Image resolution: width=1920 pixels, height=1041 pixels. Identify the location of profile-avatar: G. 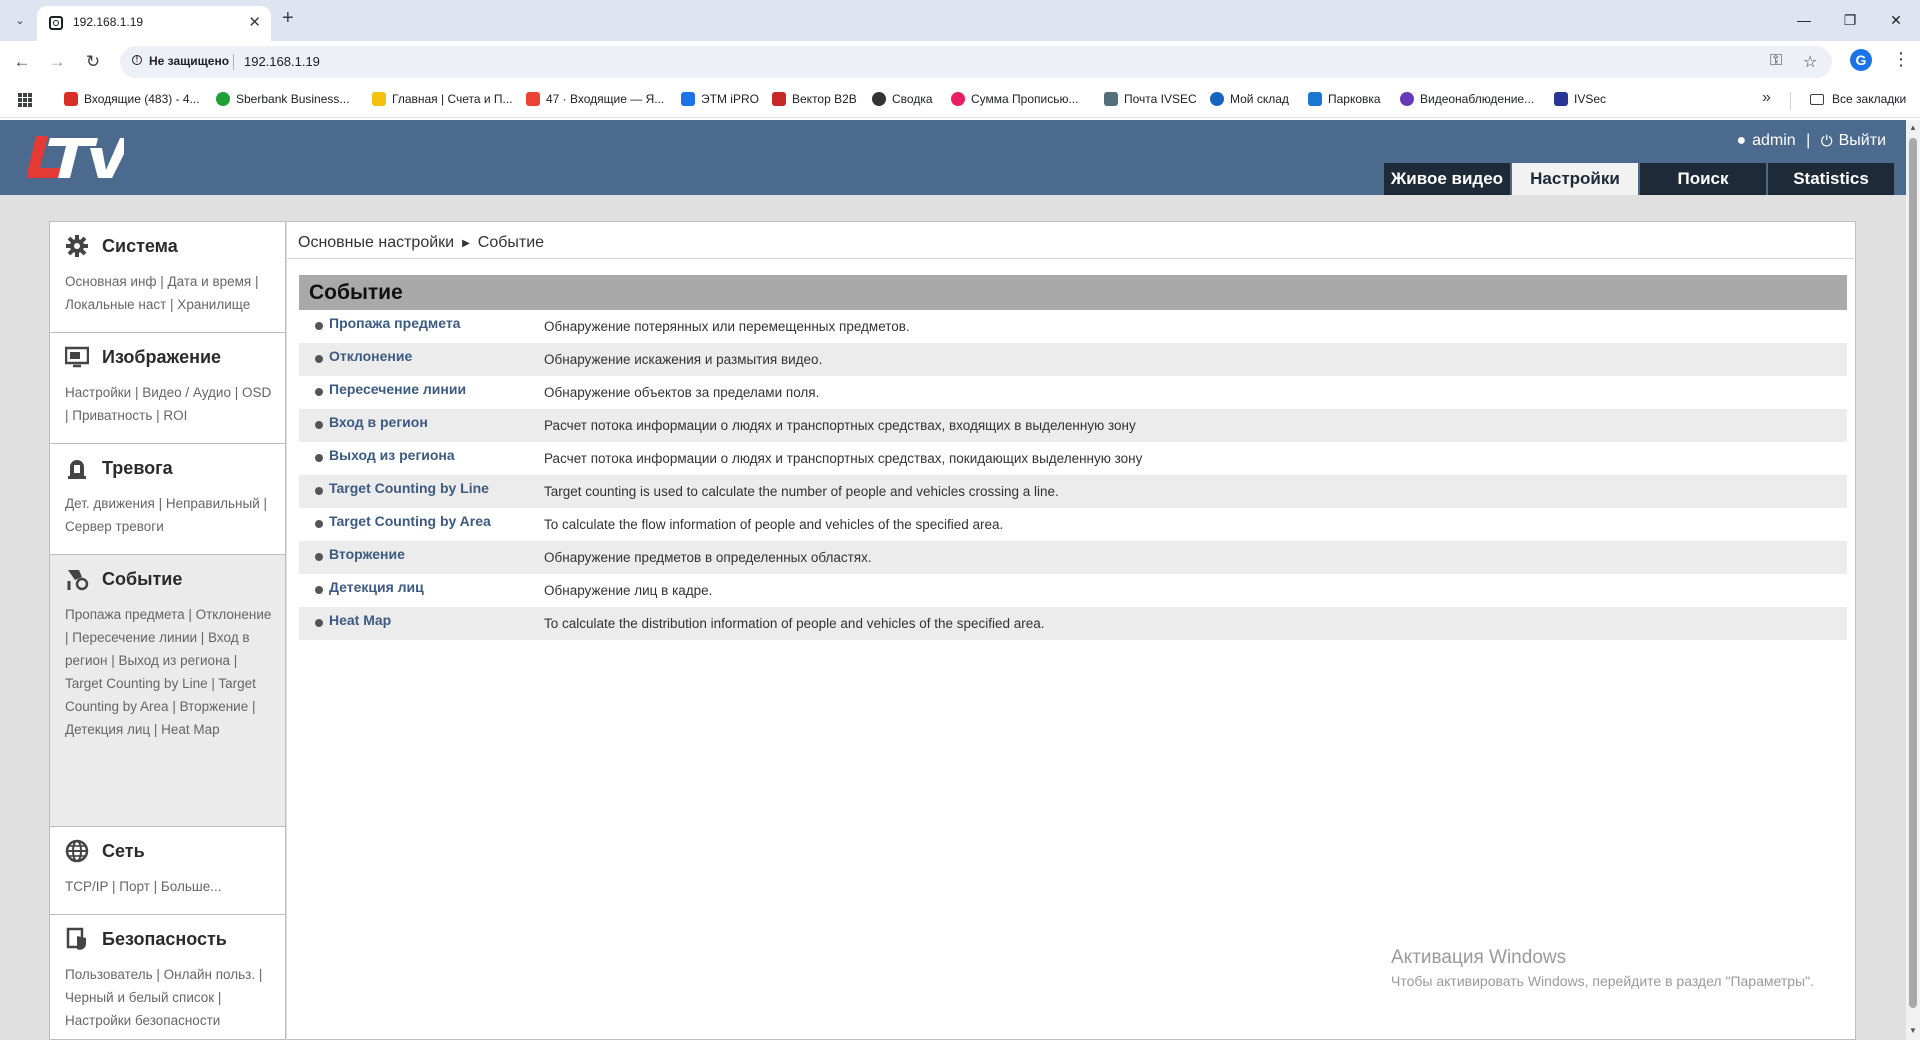
(1861, 60).